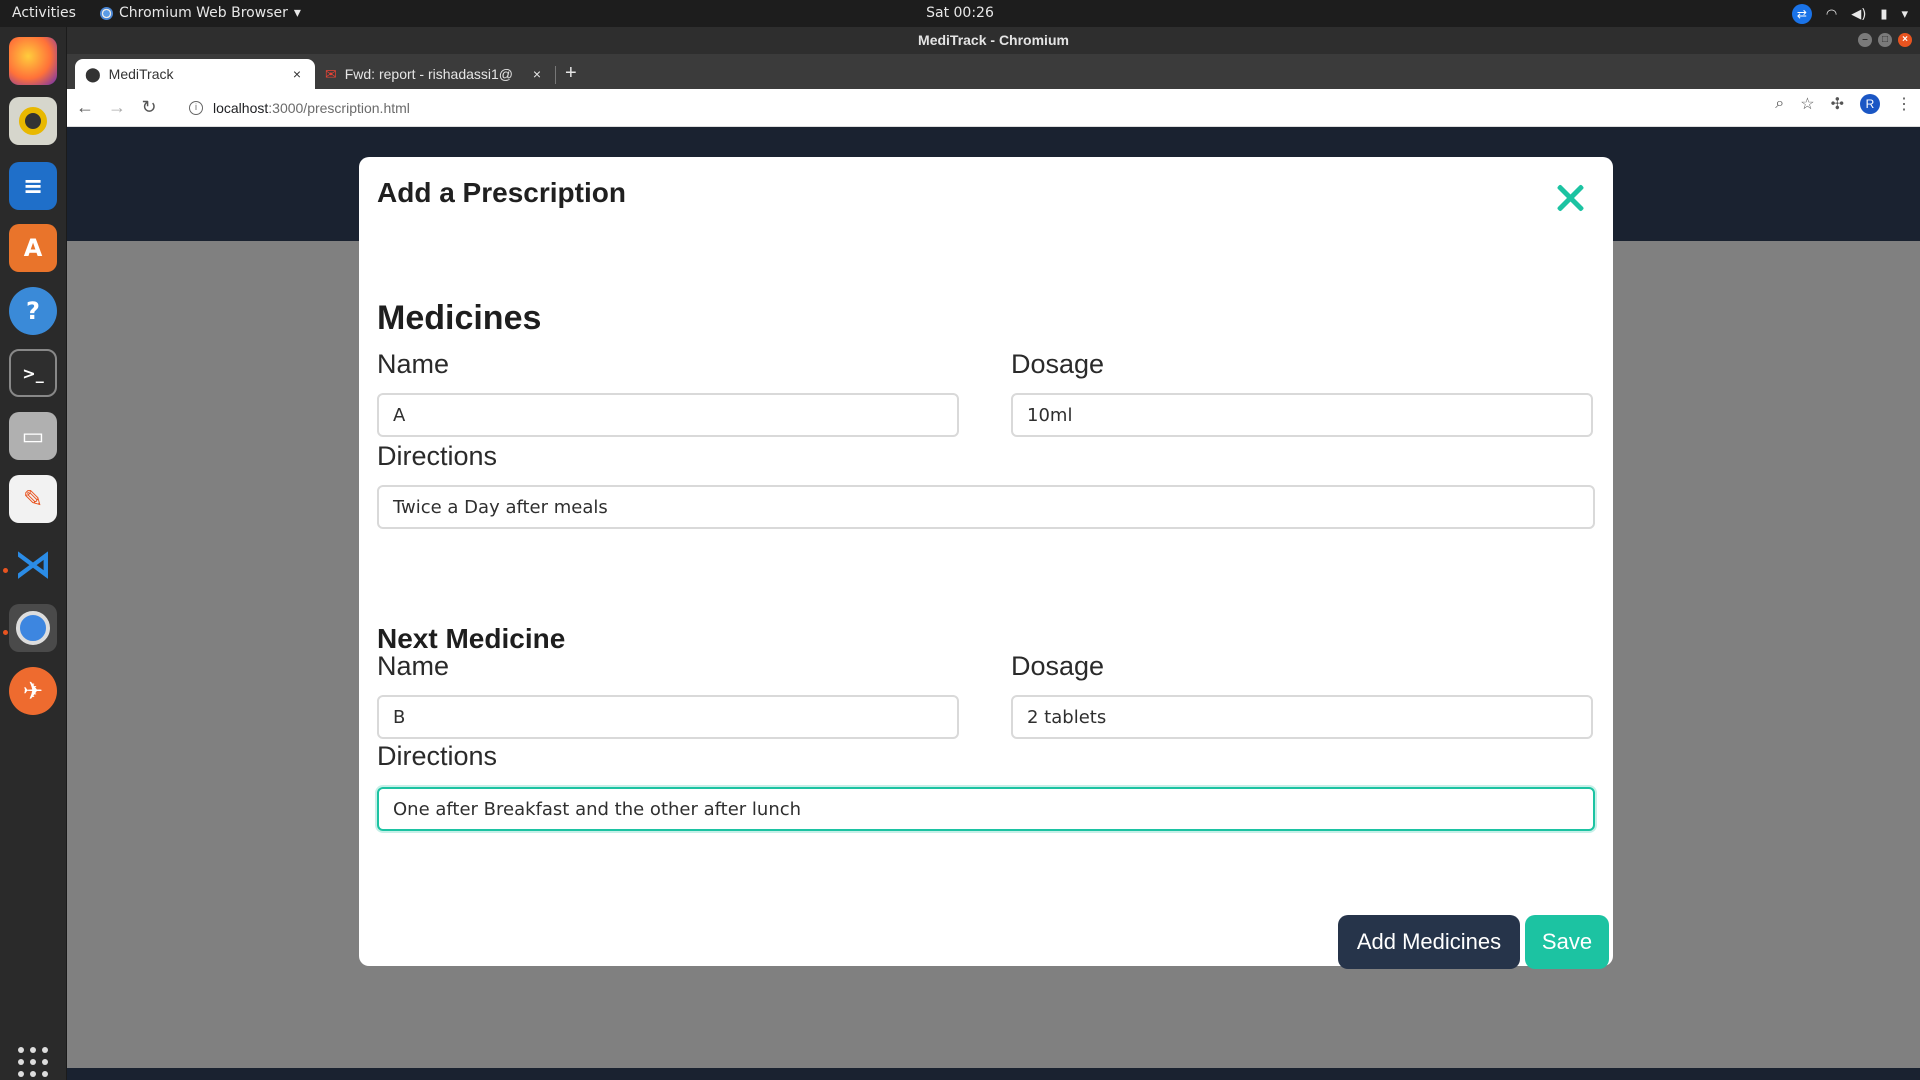 This screenshot has width=1920, height=1080. Describe the element at coordinates (203, 13) in the screenshot. I see `app-menu-label: Chromium Web Browser` at that location.